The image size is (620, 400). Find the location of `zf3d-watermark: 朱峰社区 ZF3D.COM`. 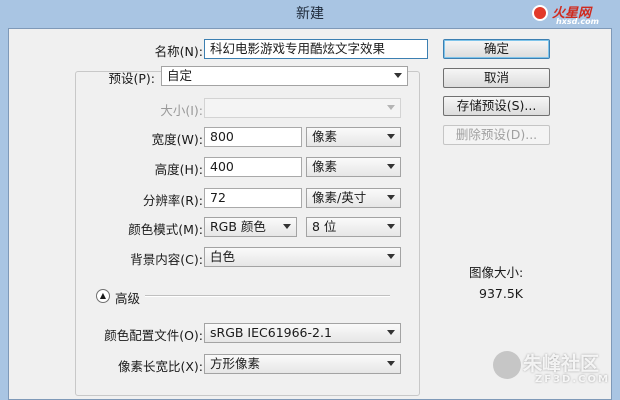

zf3d-watermark: 朱峰社区 ZF3D.COM is located at coordinates (552, 372).